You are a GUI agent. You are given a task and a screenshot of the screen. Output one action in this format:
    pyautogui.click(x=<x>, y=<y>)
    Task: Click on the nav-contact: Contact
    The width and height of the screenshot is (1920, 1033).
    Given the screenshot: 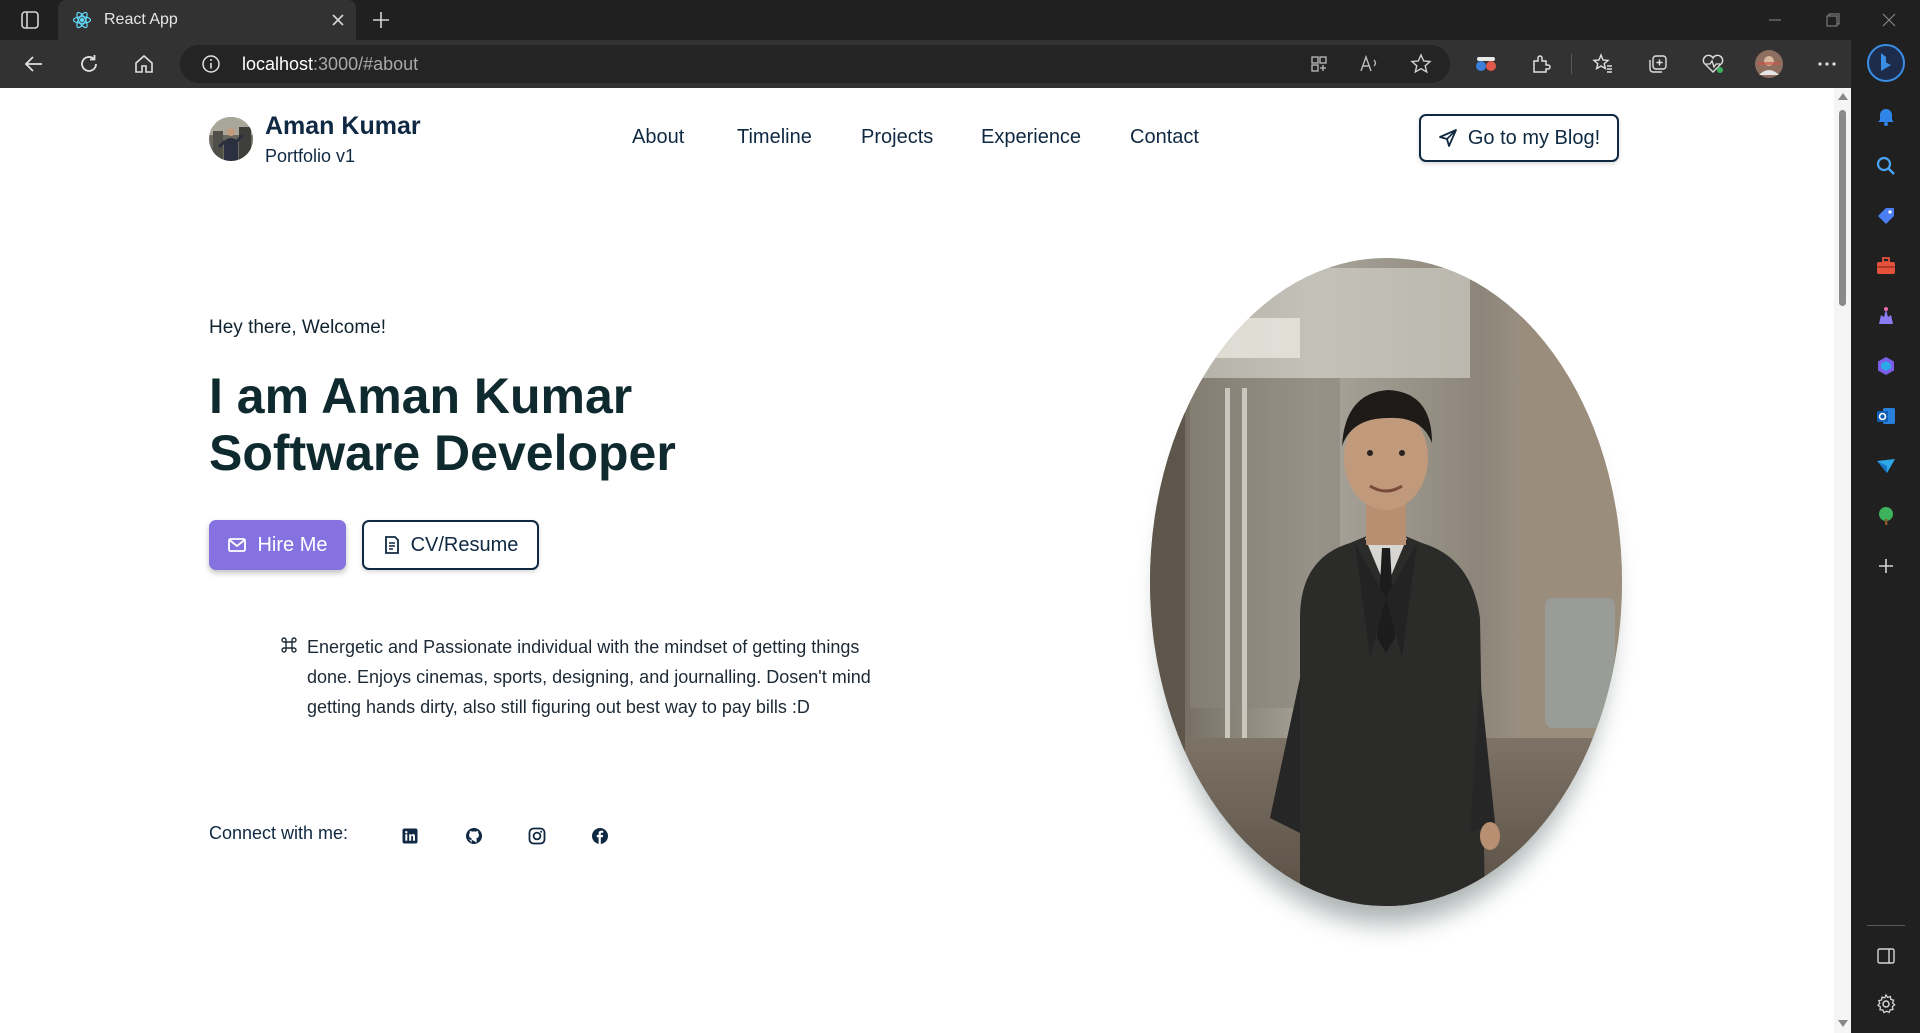 What is the action you would take?
    pyautogui.click(x=1164, y=137)
    